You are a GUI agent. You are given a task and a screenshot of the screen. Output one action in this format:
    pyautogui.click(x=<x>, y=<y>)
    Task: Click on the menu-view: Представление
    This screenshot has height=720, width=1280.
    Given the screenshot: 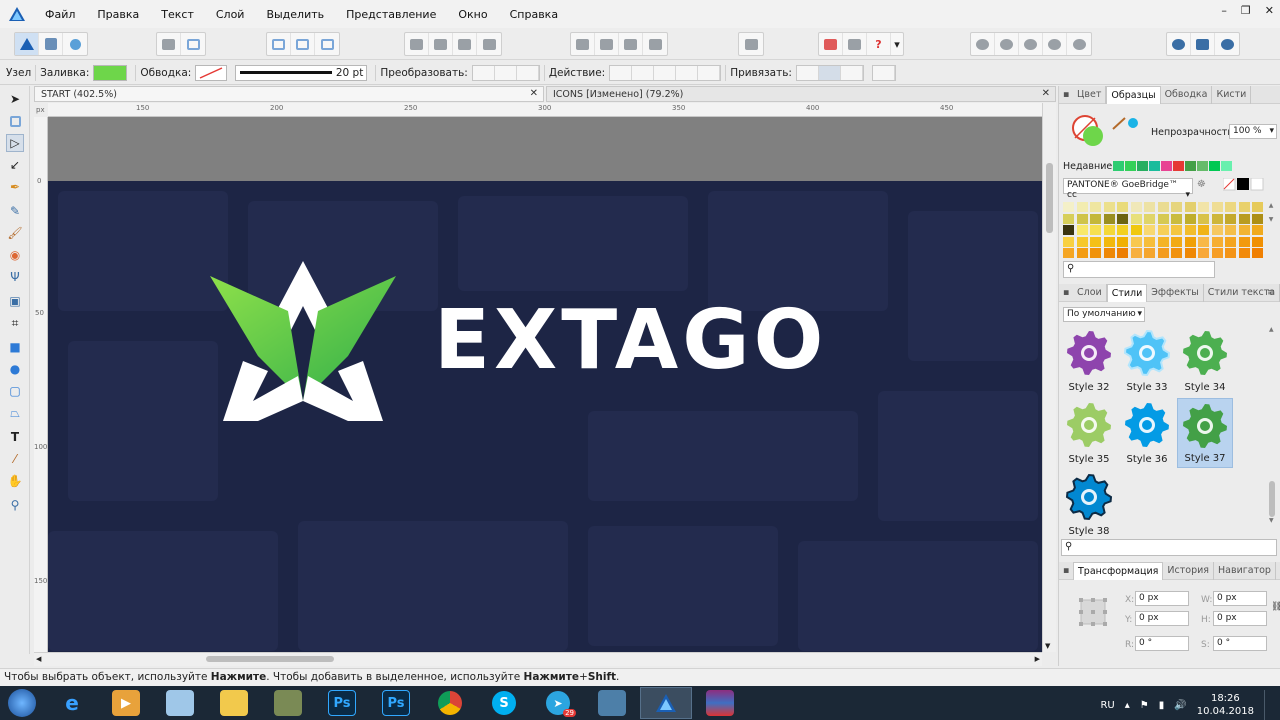 What is the action you would take?
    pyautogui.click(x=391, y=14)
    